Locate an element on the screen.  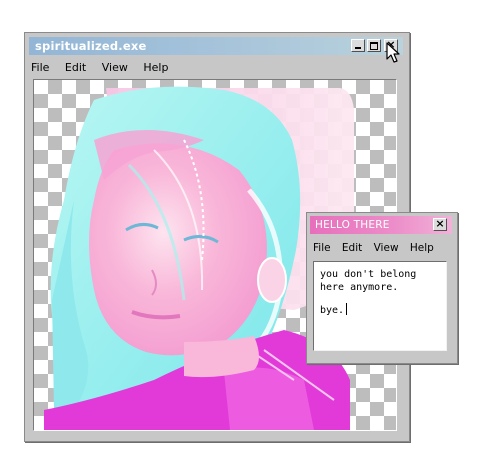
popup-menu-edit: Edit is located at coordinates (352, 248).